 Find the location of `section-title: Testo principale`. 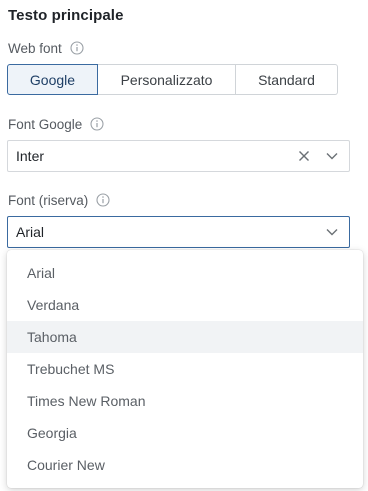

section-title: Testo principale is located at coordinates (66, 15).